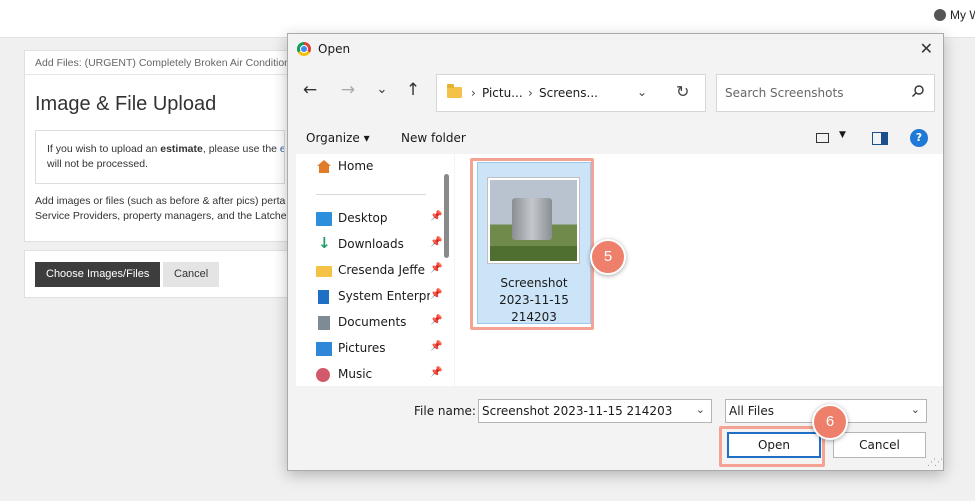 Image resolution: width=975 pixels, height=501 pixels. I want to click on pictures-icon, so click(324, 349).